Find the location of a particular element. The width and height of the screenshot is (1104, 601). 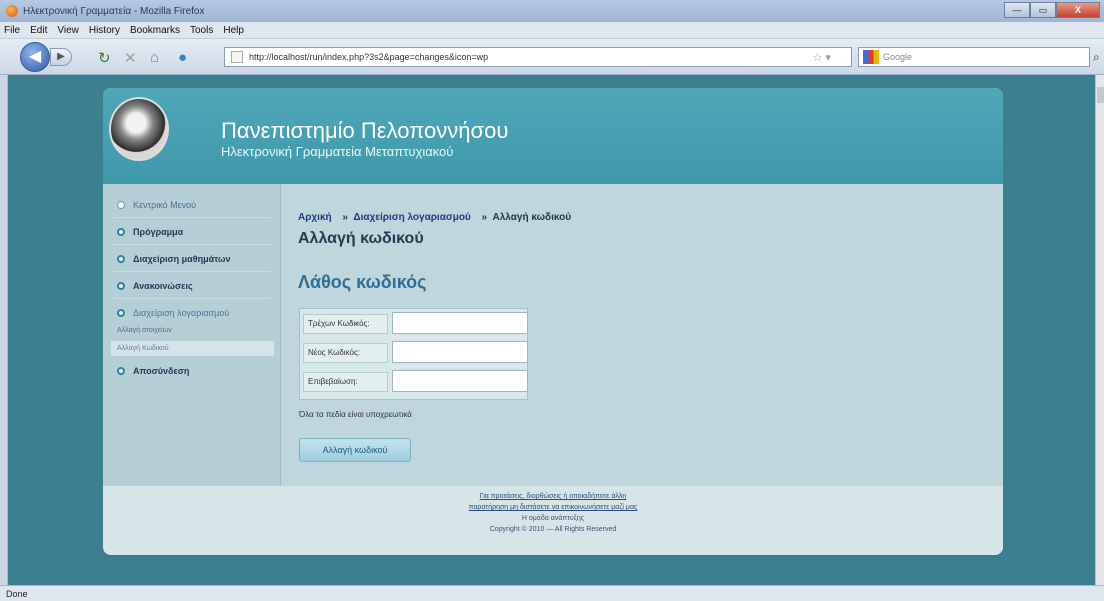

breadcrumb-account: Διαχείριση λογαριασμού is located at coordinates (411, 217).